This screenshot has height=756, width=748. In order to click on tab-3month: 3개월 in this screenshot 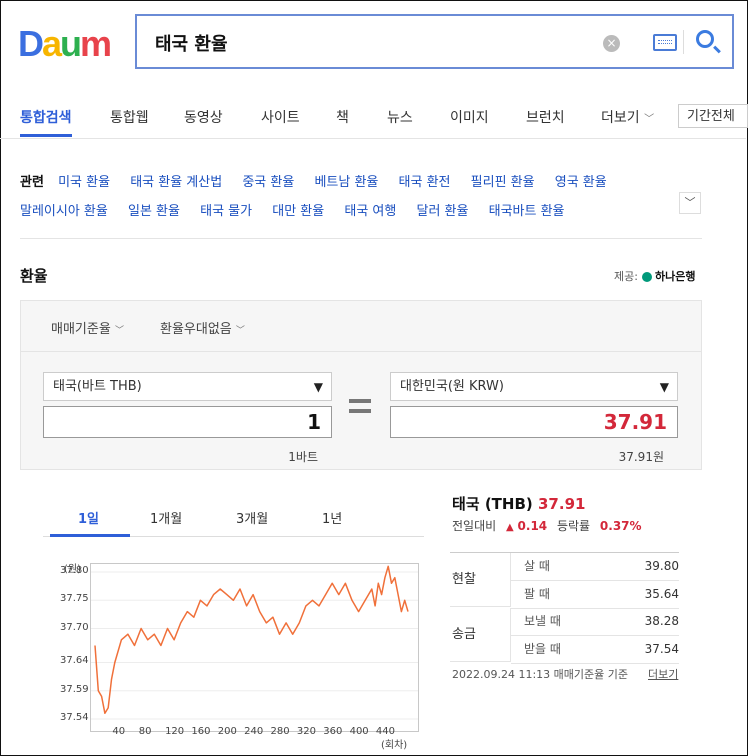, I will do `click(252, 517)`.